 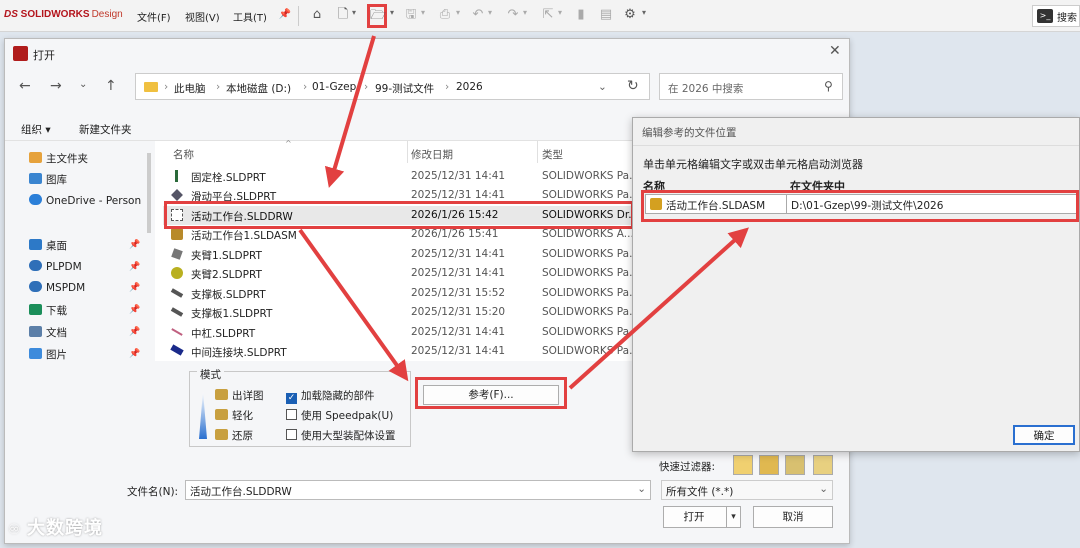 What do you see at coordinates (18, 530) in the screenshot?
I see `watermark-logo-icon: ♾` at bounding box center [18, 530].